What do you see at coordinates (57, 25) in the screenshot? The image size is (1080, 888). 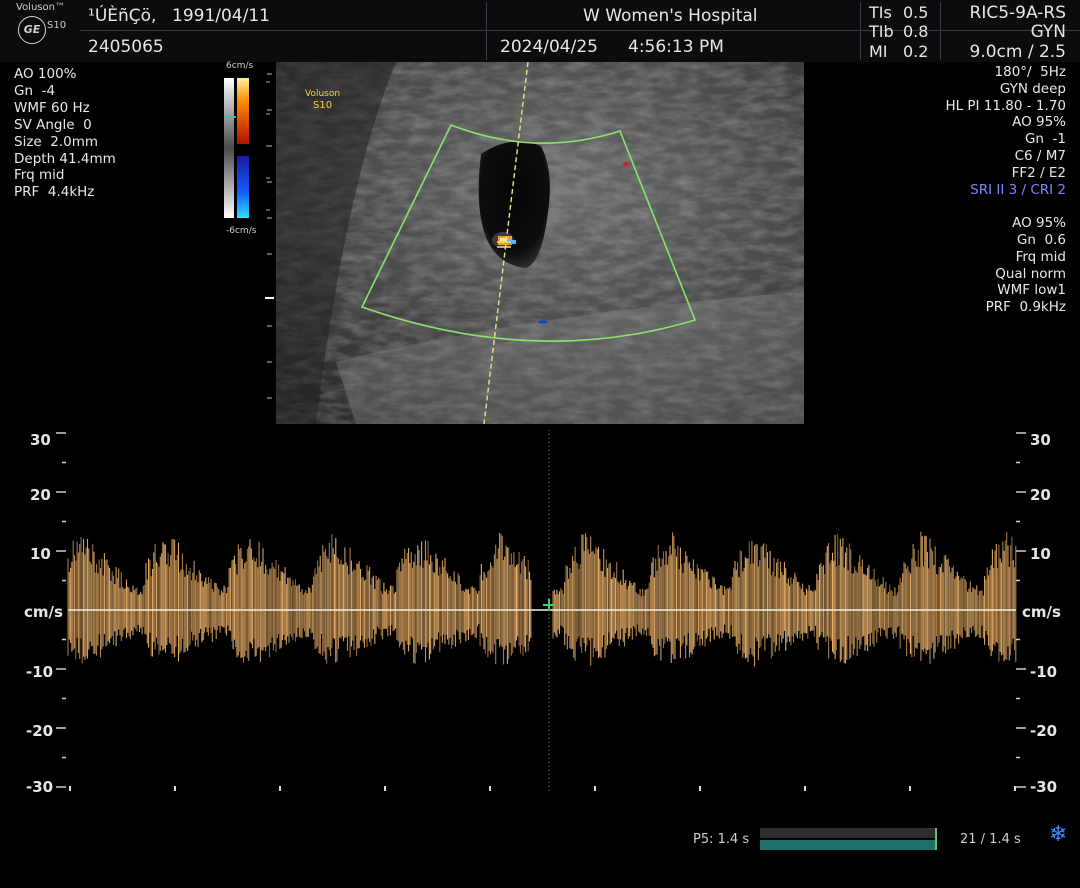 I see `model-label: S10` at bounding box center [57, 25].